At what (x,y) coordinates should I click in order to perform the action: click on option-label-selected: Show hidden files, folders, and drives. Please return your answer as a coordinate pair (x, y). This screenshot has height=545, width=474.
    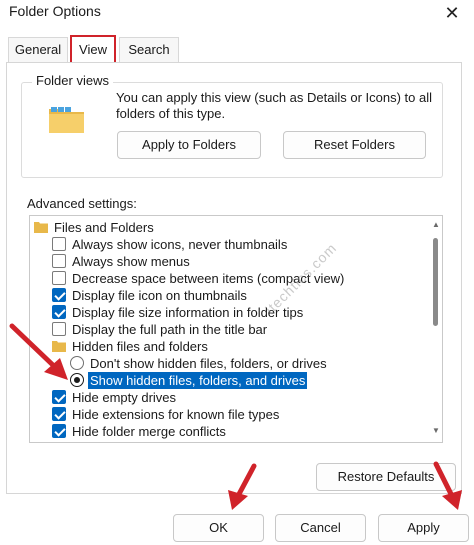
    Looking at the image, I should click on (198, 380).